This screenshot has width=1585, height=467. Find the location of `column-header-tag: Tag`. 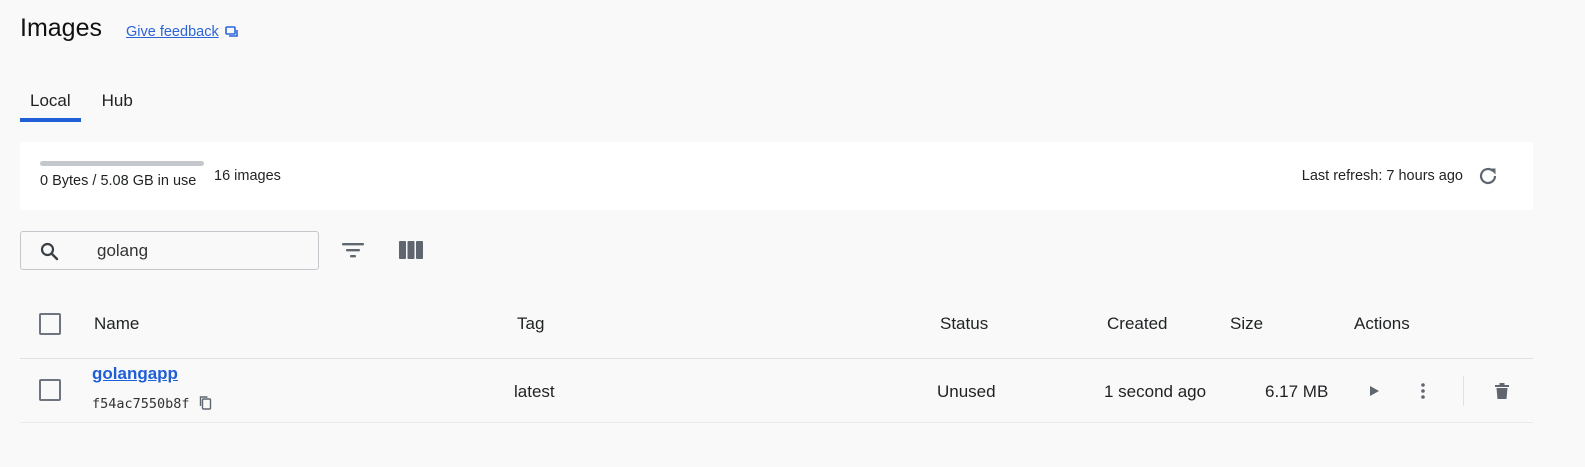

column-header-tag: Tag is located at coordinates (530, 324).